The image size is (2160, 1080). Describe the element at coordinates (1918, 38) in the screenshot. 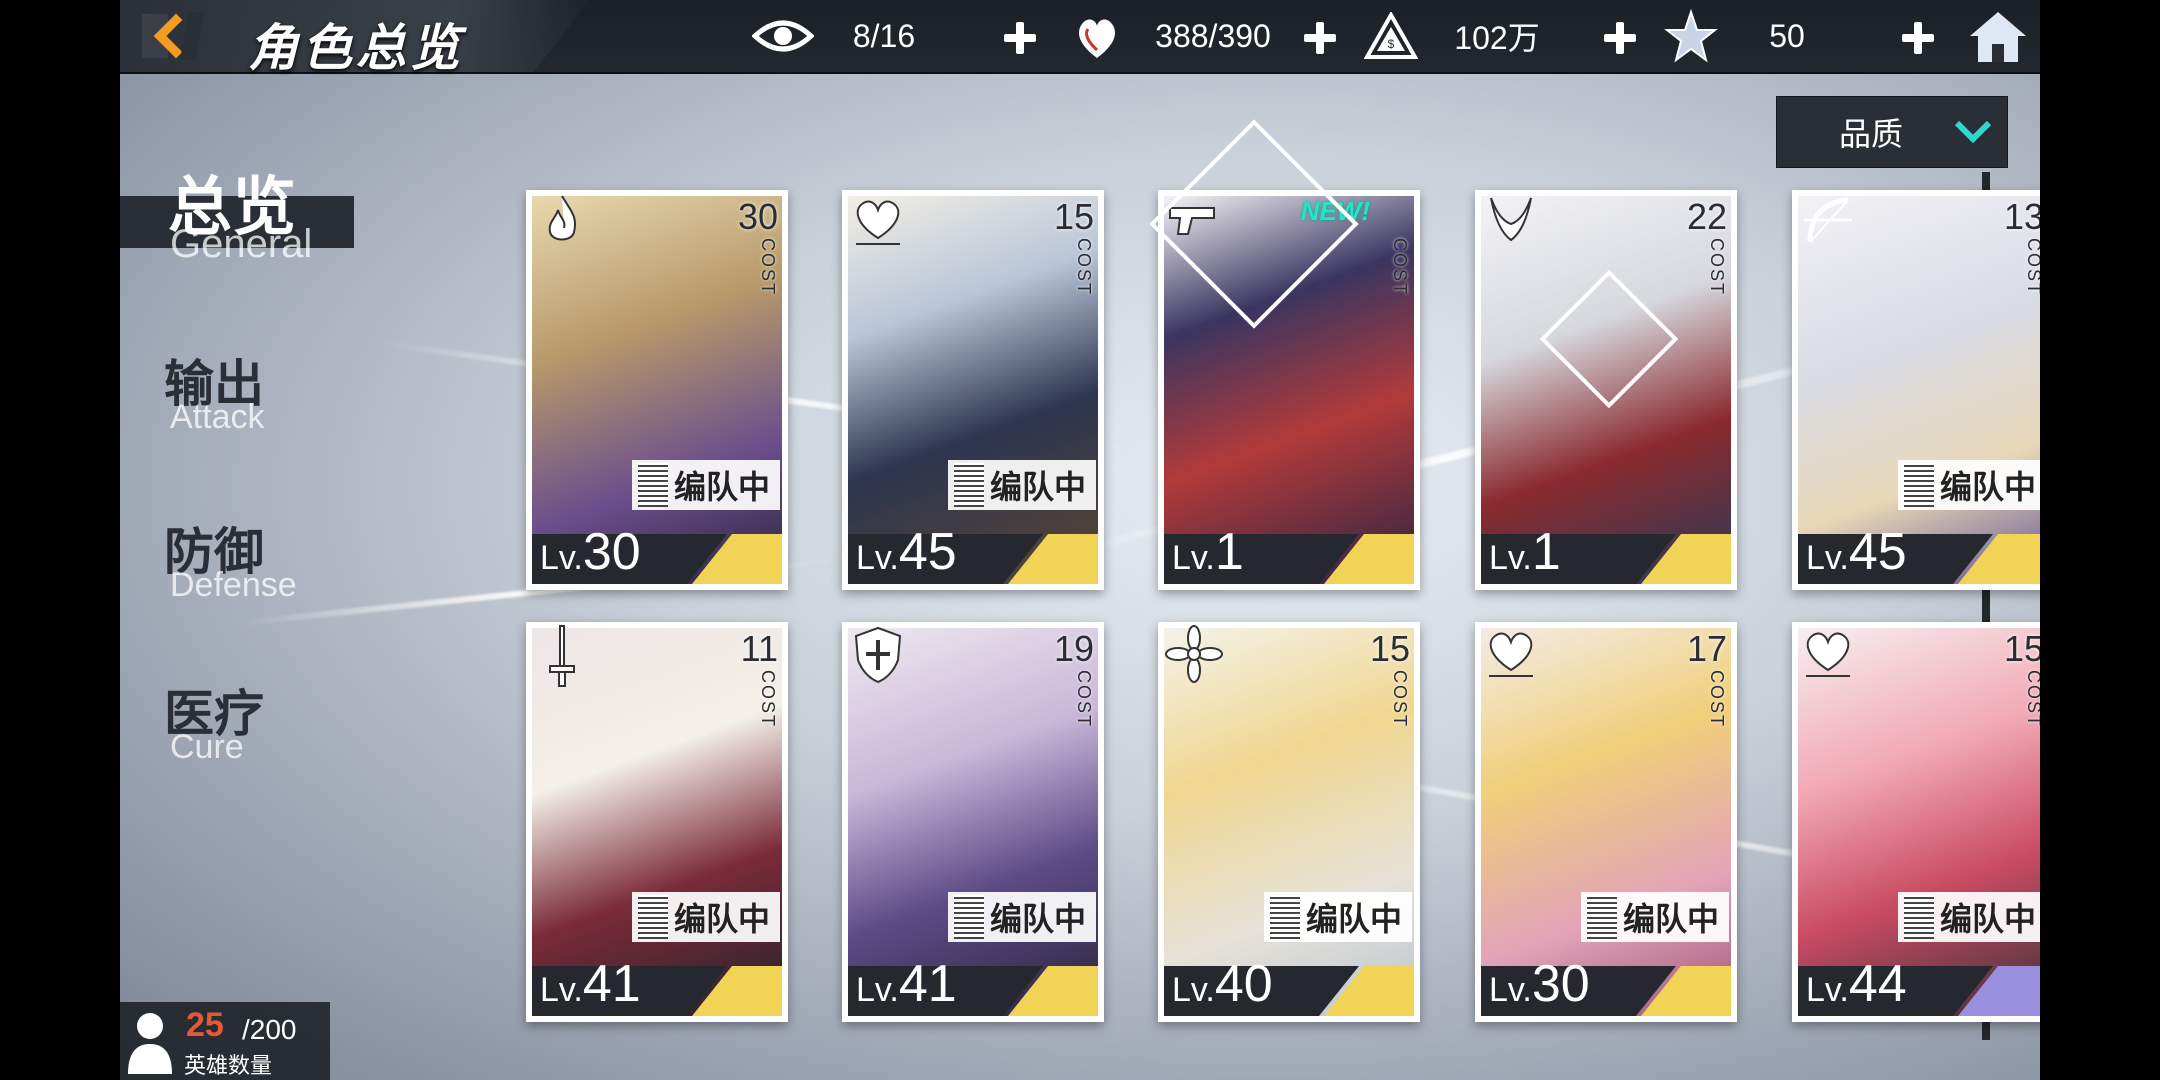

I see `add-crystal-button` at that location.